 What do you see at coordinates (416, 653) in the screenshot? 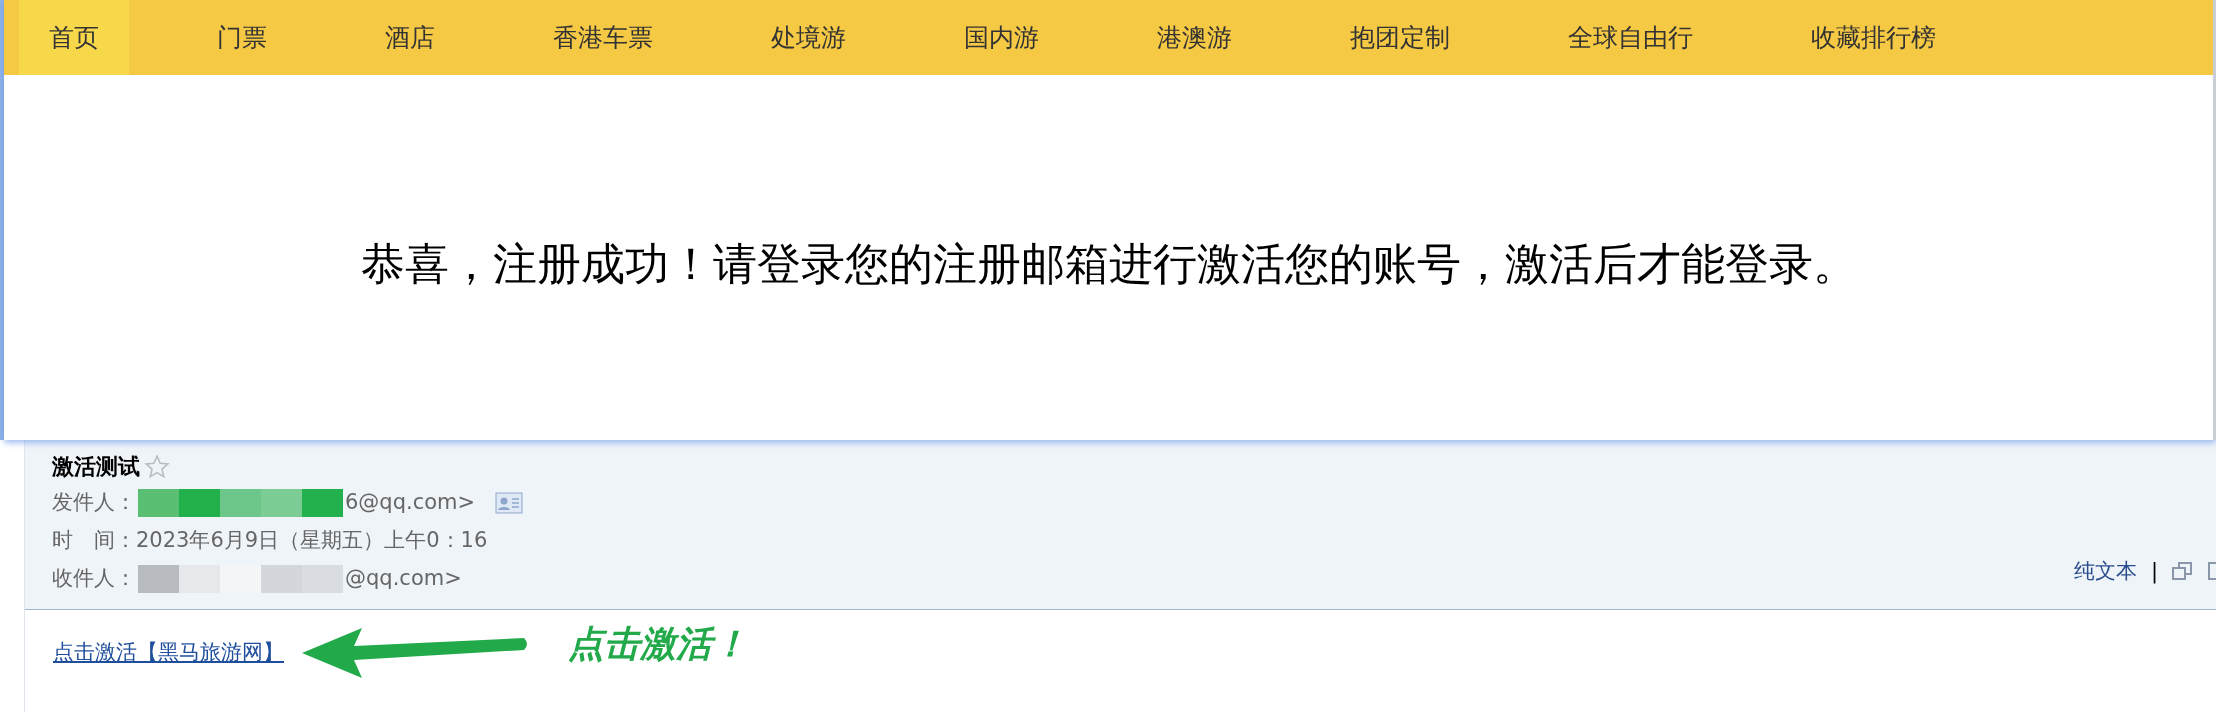
I see `arrow-icon` at bounding box center [416, 653].